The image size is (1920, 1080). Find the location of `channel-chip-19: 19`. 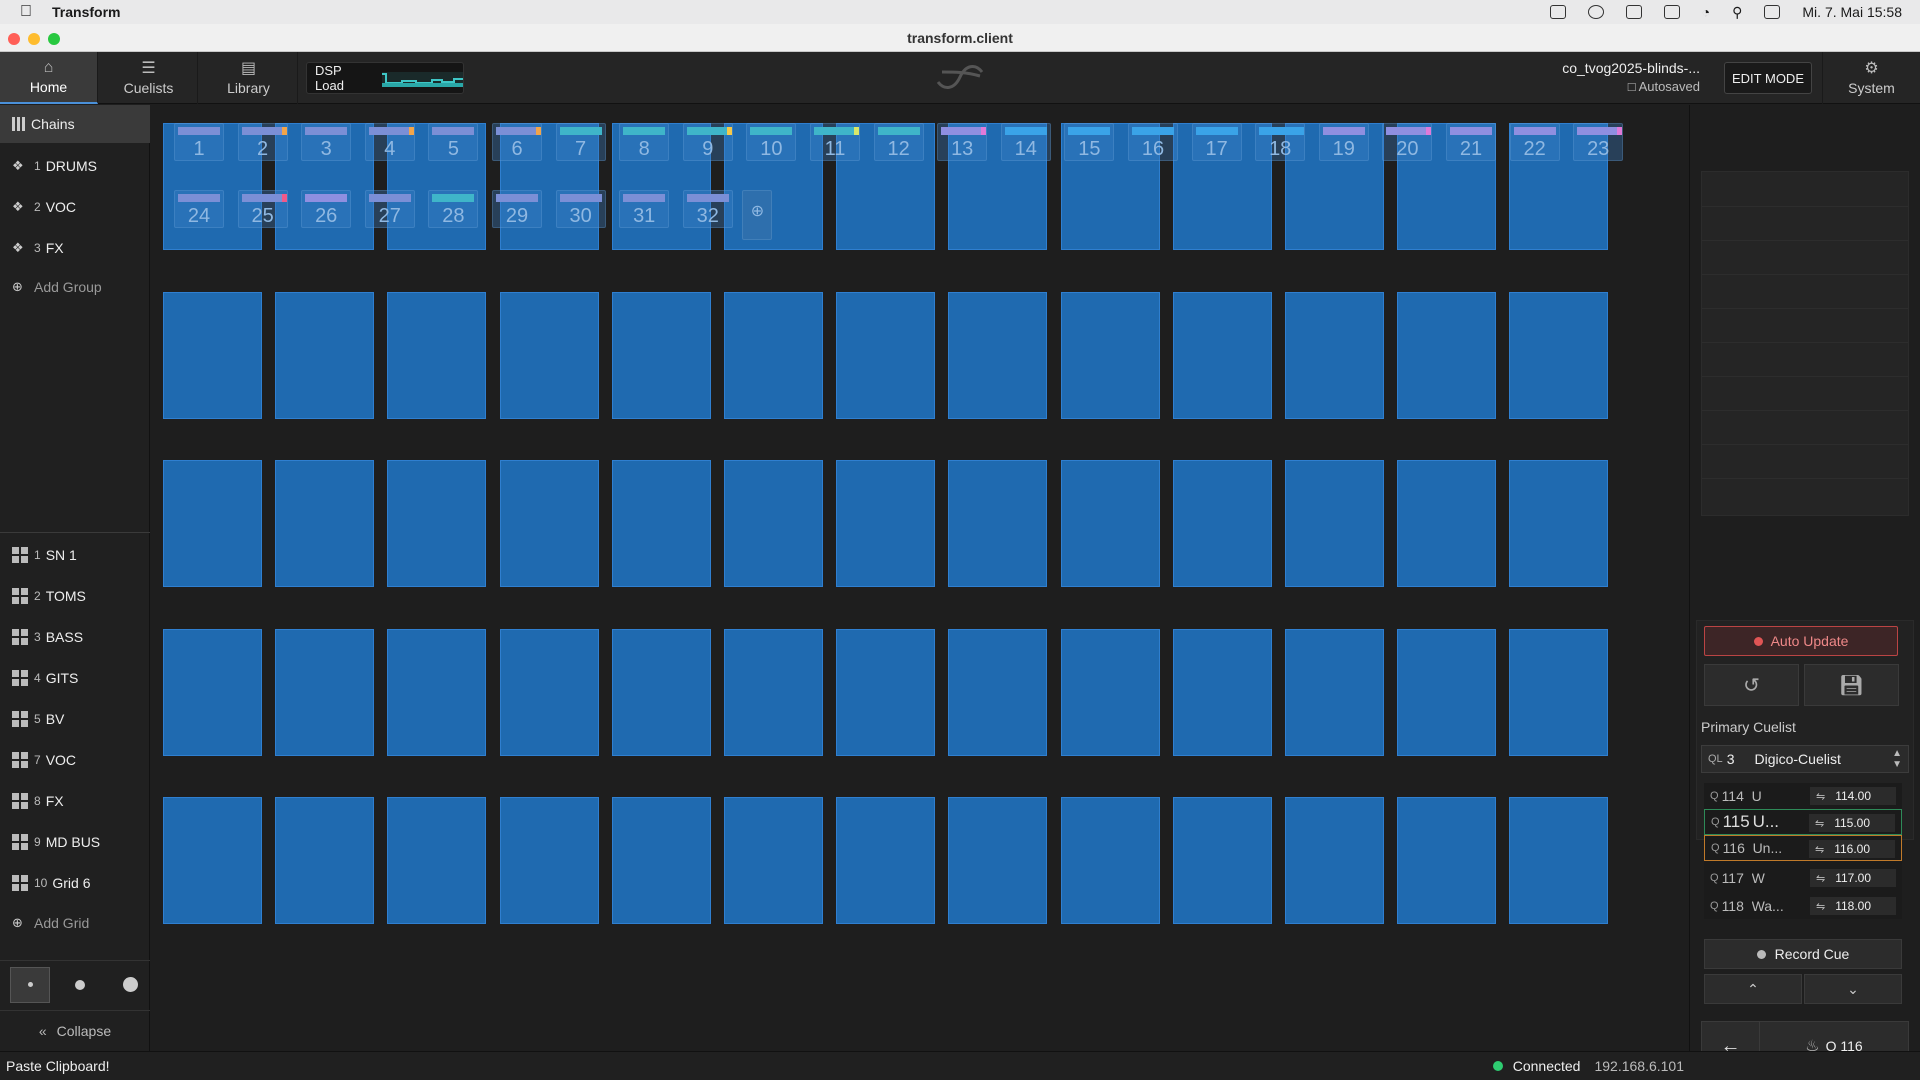

channel-chip-19: 19 is located at coordinates (1343, 142).